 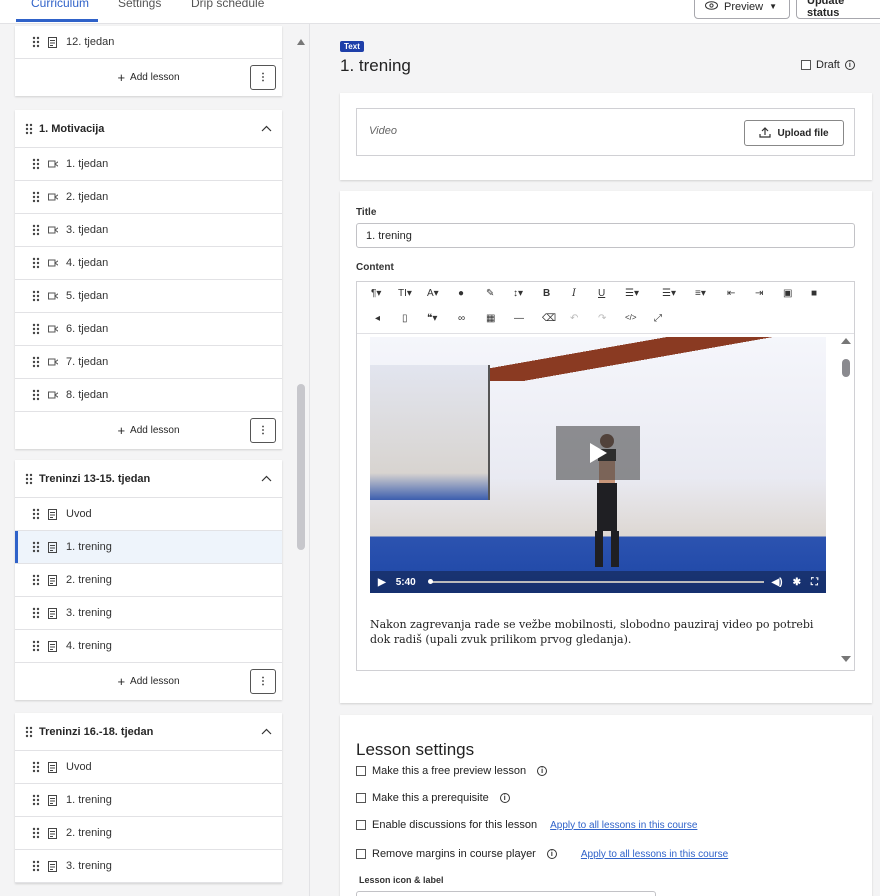 What do you see at coordinates (148, 197) in the screenshot?
I see `lesson-row: 2. tjedan` at bounding box center [148, 197].